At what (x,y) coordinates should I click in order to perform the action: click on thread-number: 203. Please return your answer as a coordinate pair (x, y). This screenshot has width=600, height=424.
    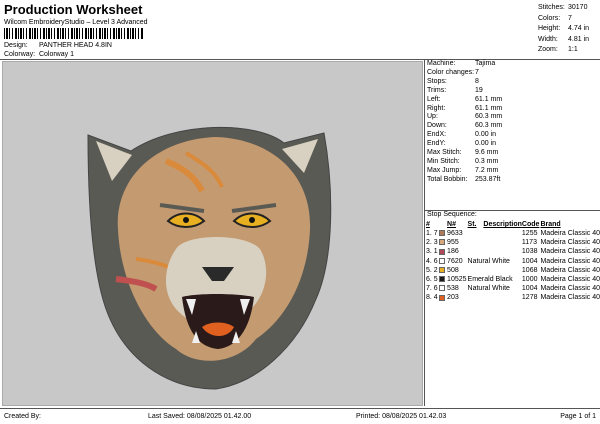
    Looking at the image, I should click on (453, 298).